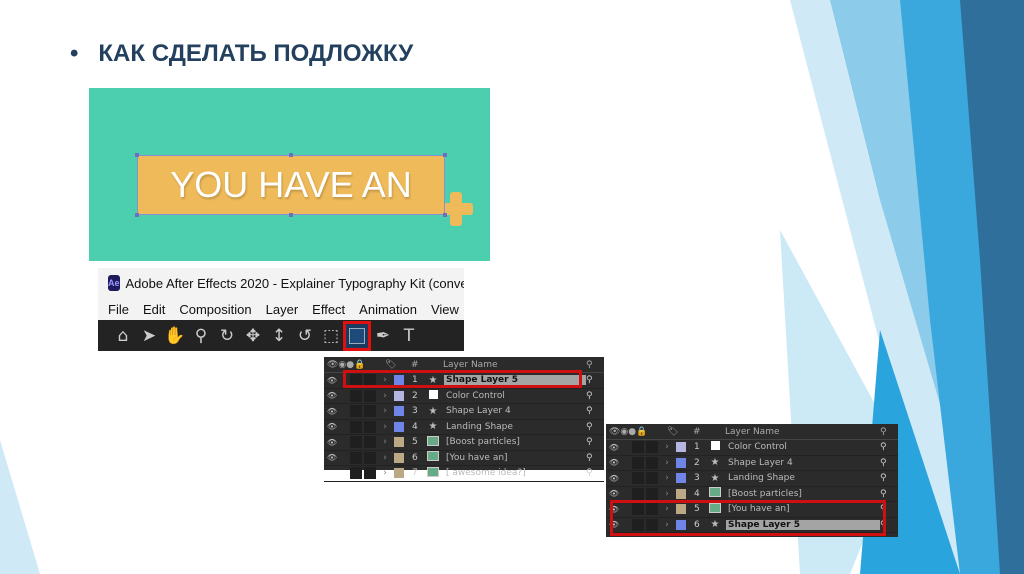 Image resolution: width=1024 pixels, height=574 pixels. I want to click on orbit-icon: ↻, so click(227, 336).